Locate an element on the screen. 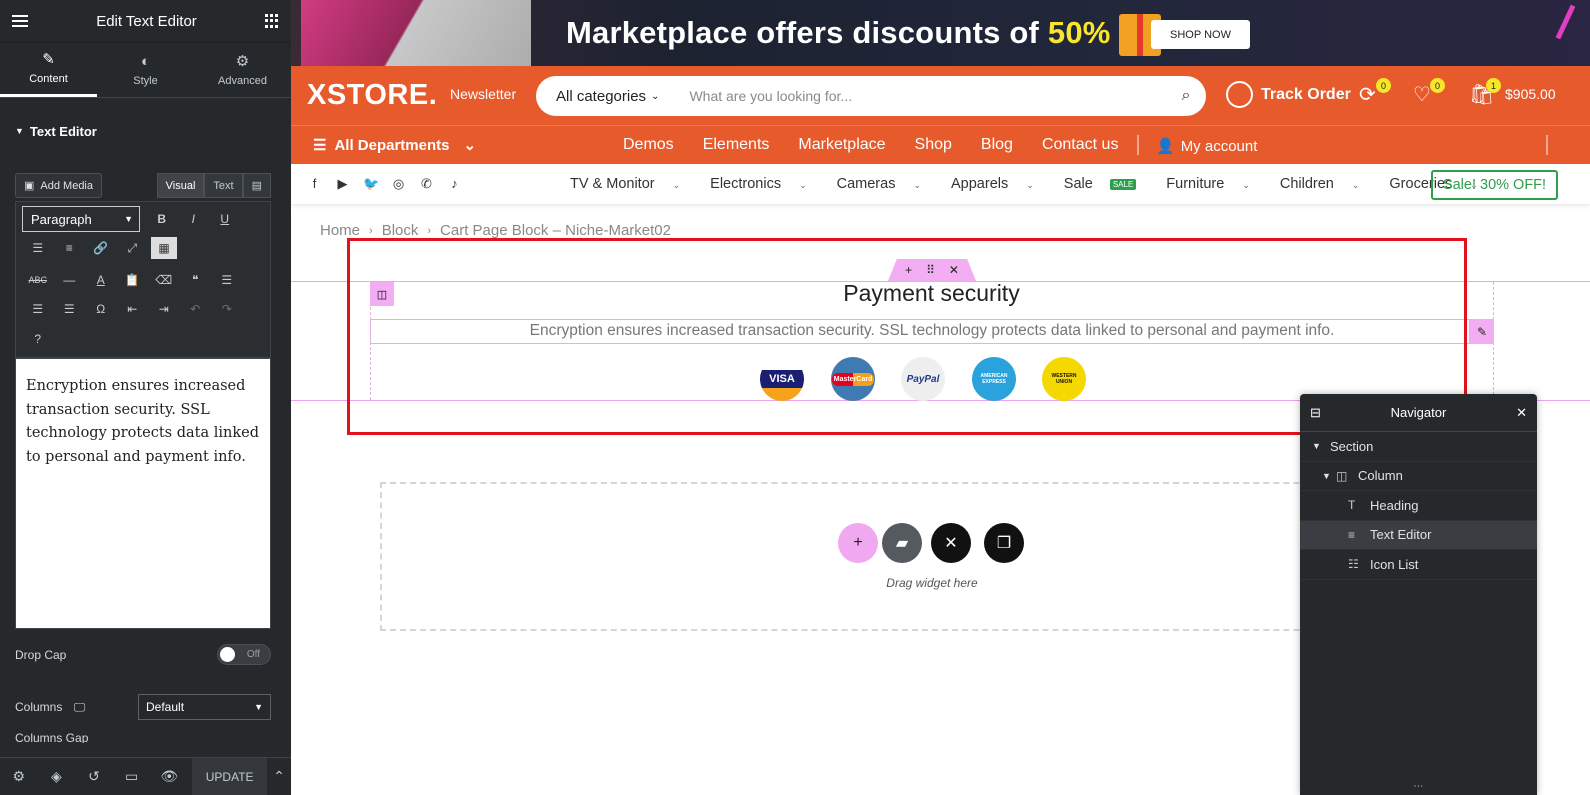  strikethrough-icon: ABC is located at coordinates (38, 280).